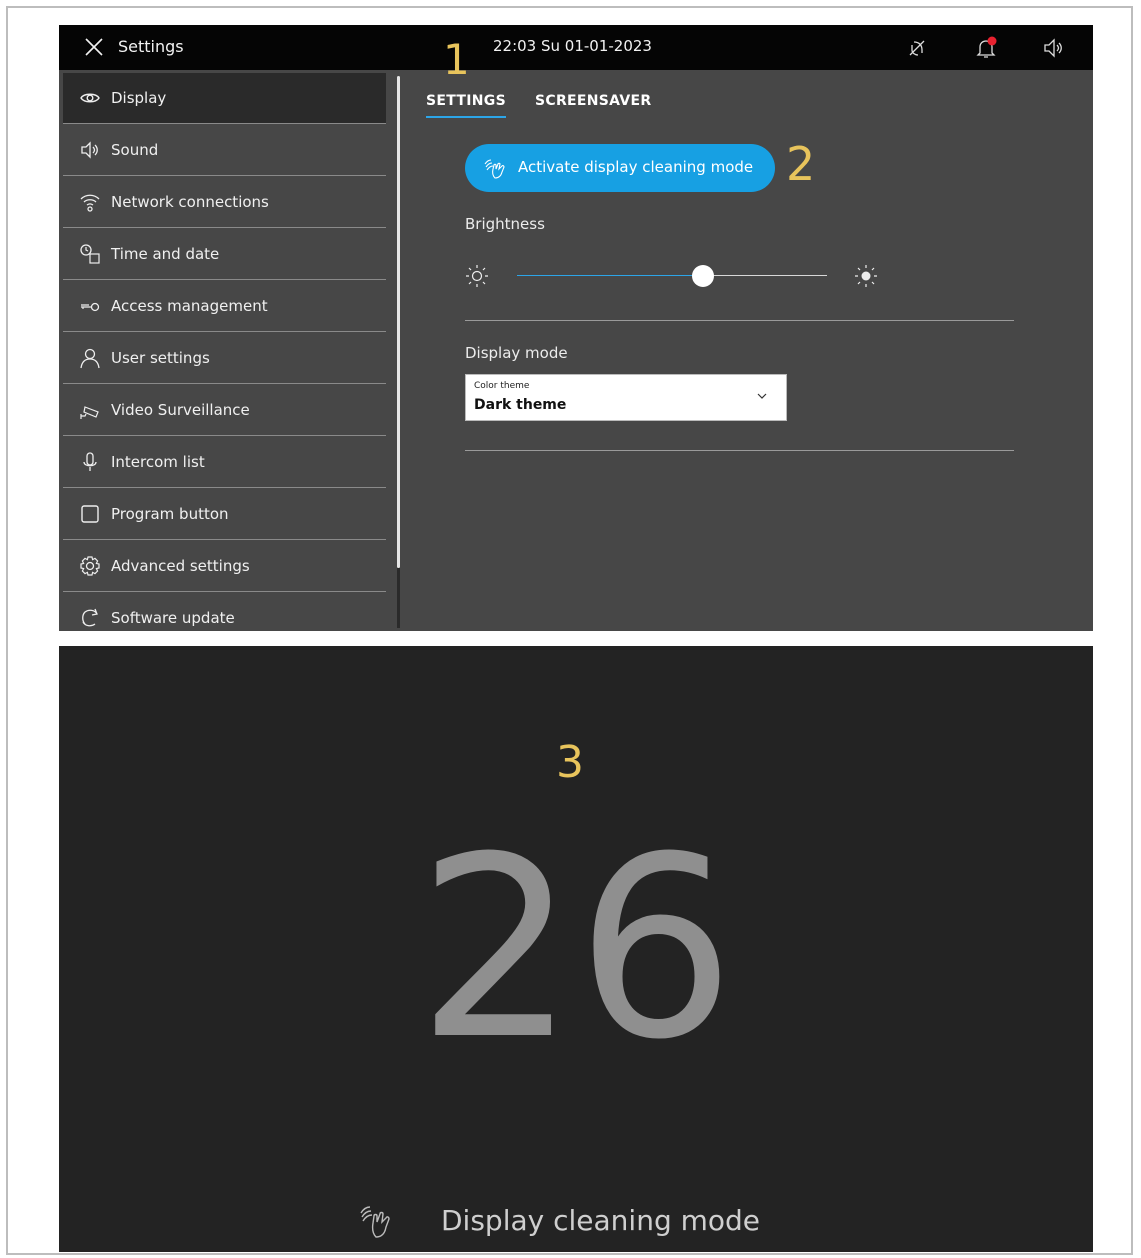 The image size is (1141, 1258). I want to click on sidebar-item-label: User settings, so click(160, 358).